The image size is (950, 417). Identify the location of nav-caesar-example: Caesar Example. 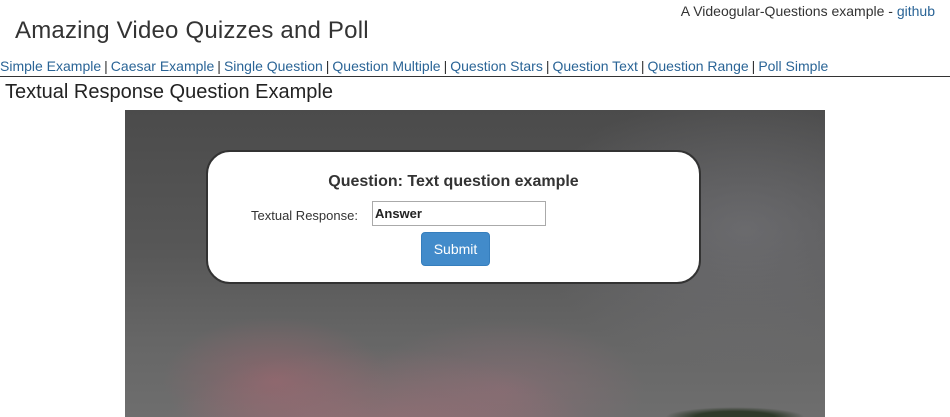
(163, 66).